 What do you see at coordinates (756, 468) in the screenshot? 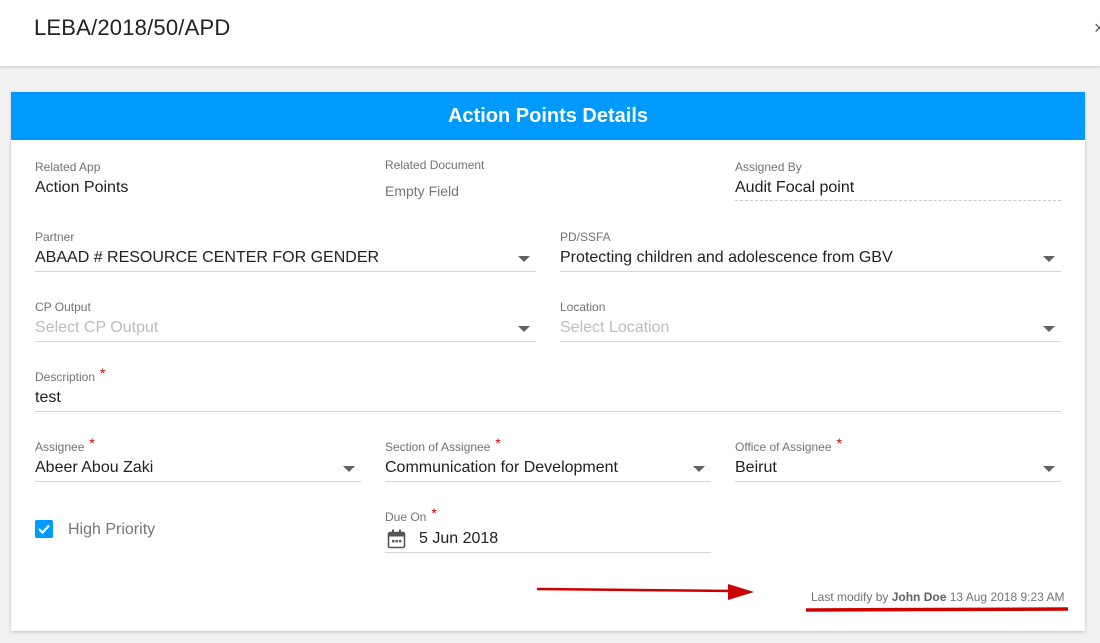
I see `office-of-assignee-dropdown: Beirut` at bounding box center [756, 468].